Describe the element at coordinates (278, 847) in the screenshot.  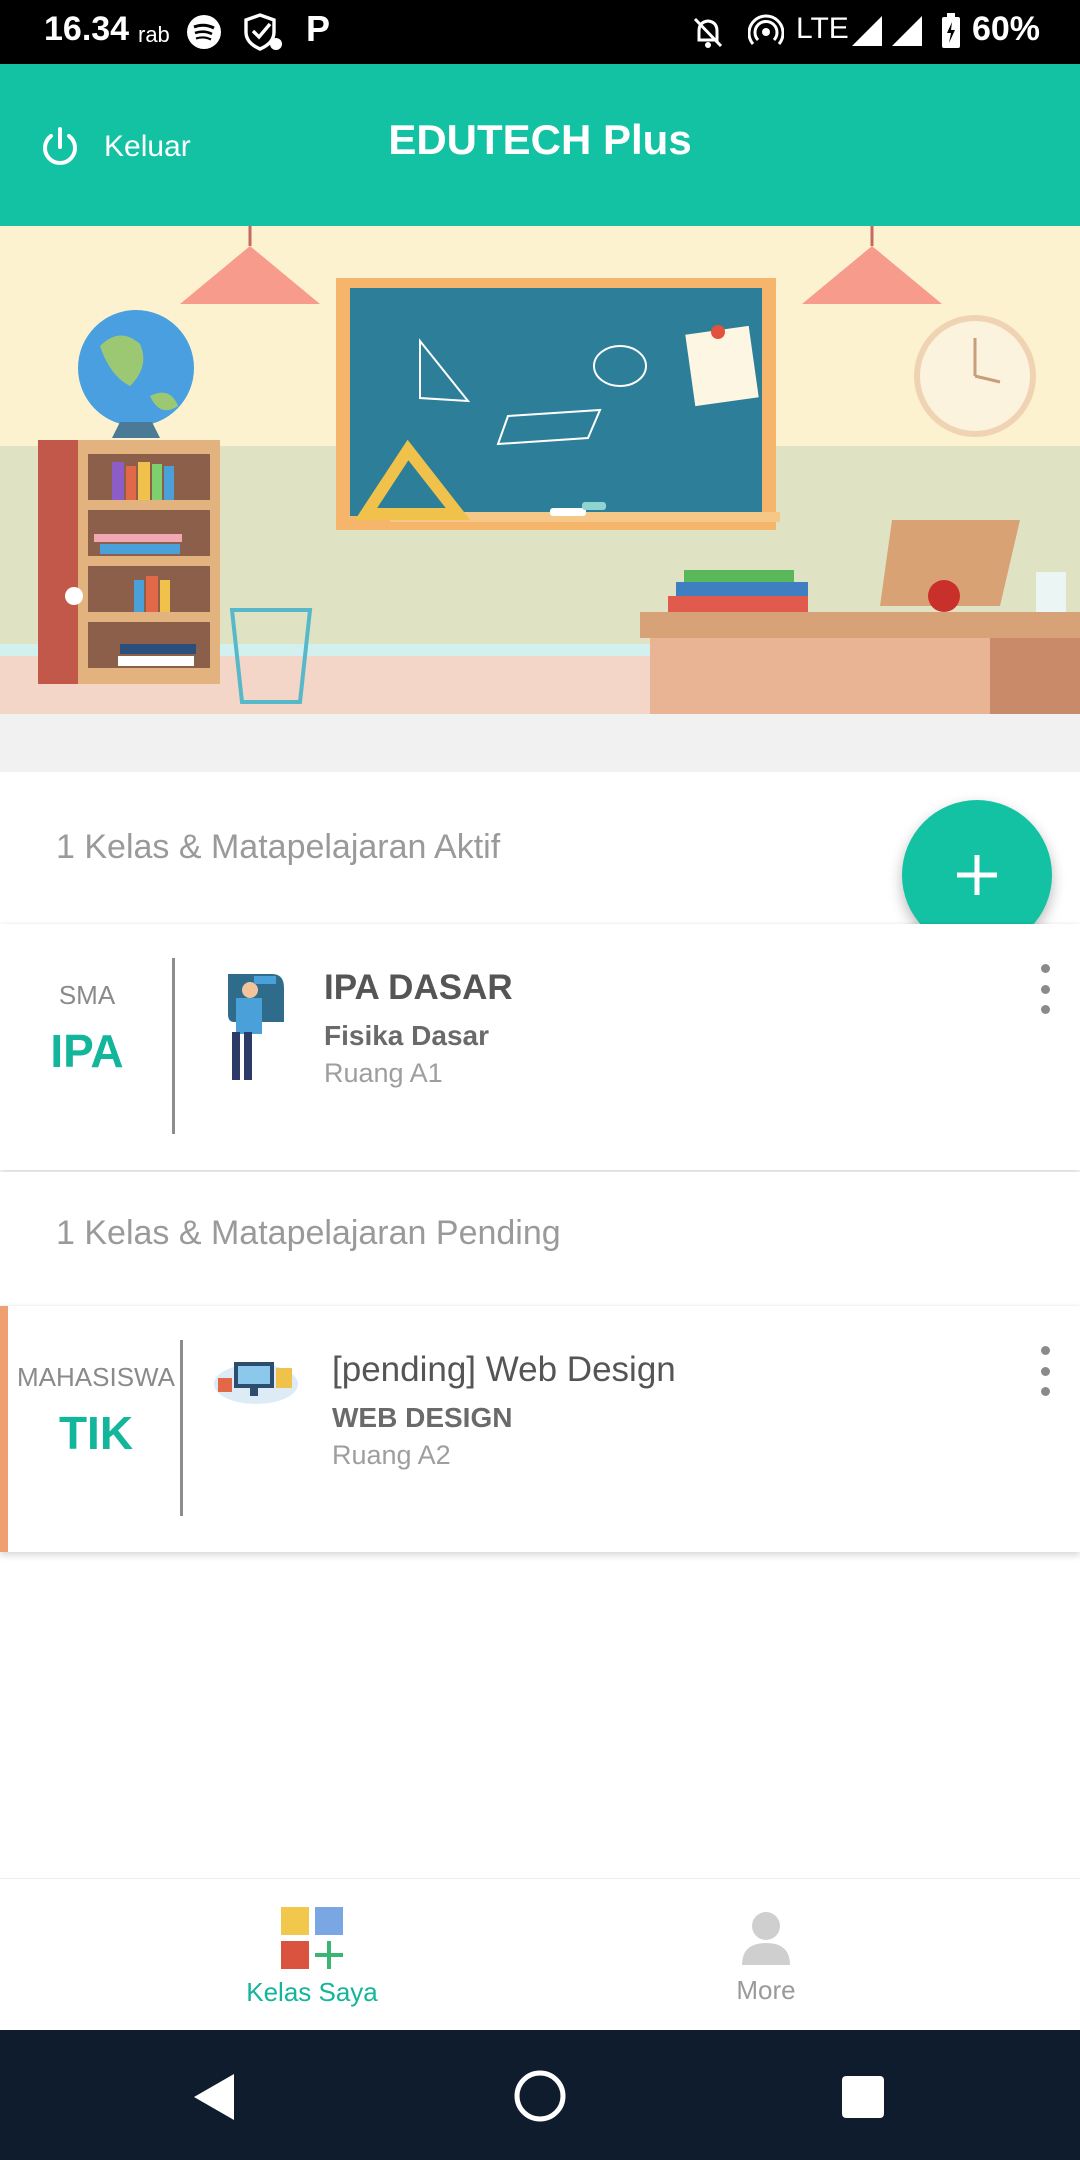
I see `active-section-label: 1 Kelas & Matapelajaran Aktif` at that location.